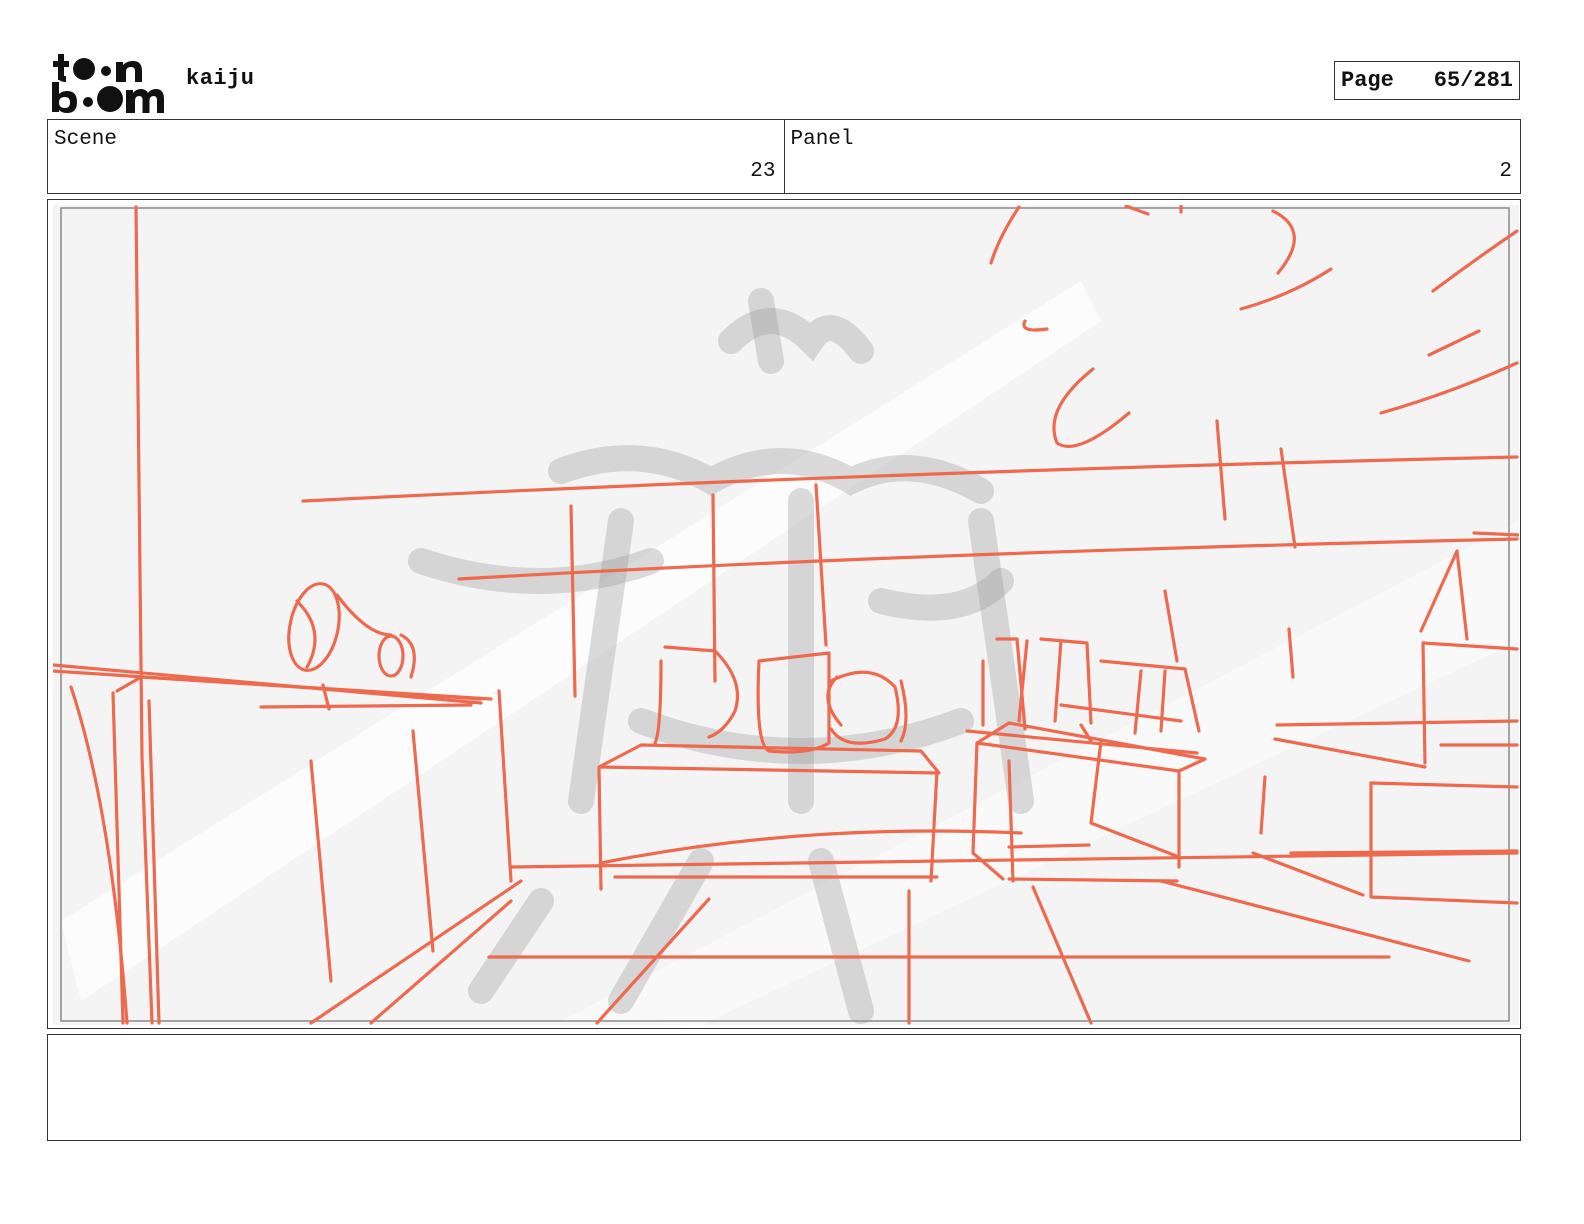  I want to click on toonboom-logo, so click(108, 83).